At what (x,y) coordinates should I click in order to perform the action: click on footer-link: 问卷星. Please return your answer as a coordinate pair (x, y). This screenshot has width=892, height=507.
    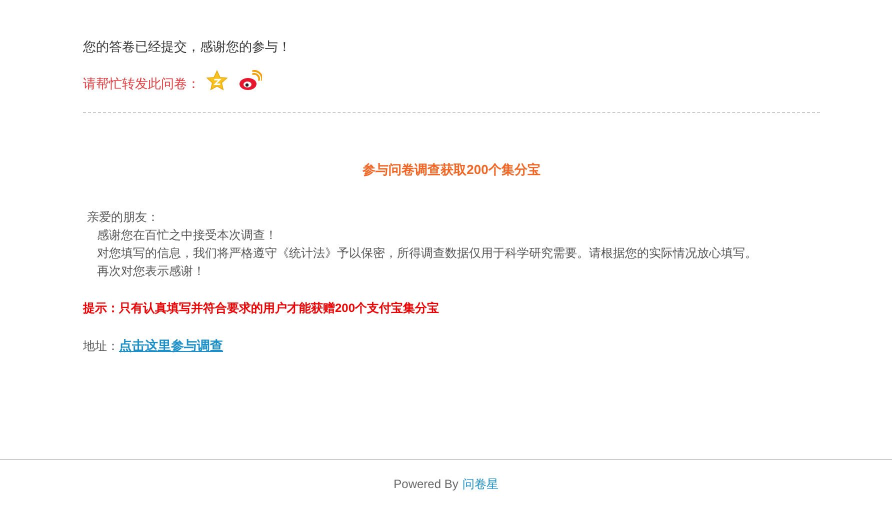
    Looking at the image, I should click on (480, 483).